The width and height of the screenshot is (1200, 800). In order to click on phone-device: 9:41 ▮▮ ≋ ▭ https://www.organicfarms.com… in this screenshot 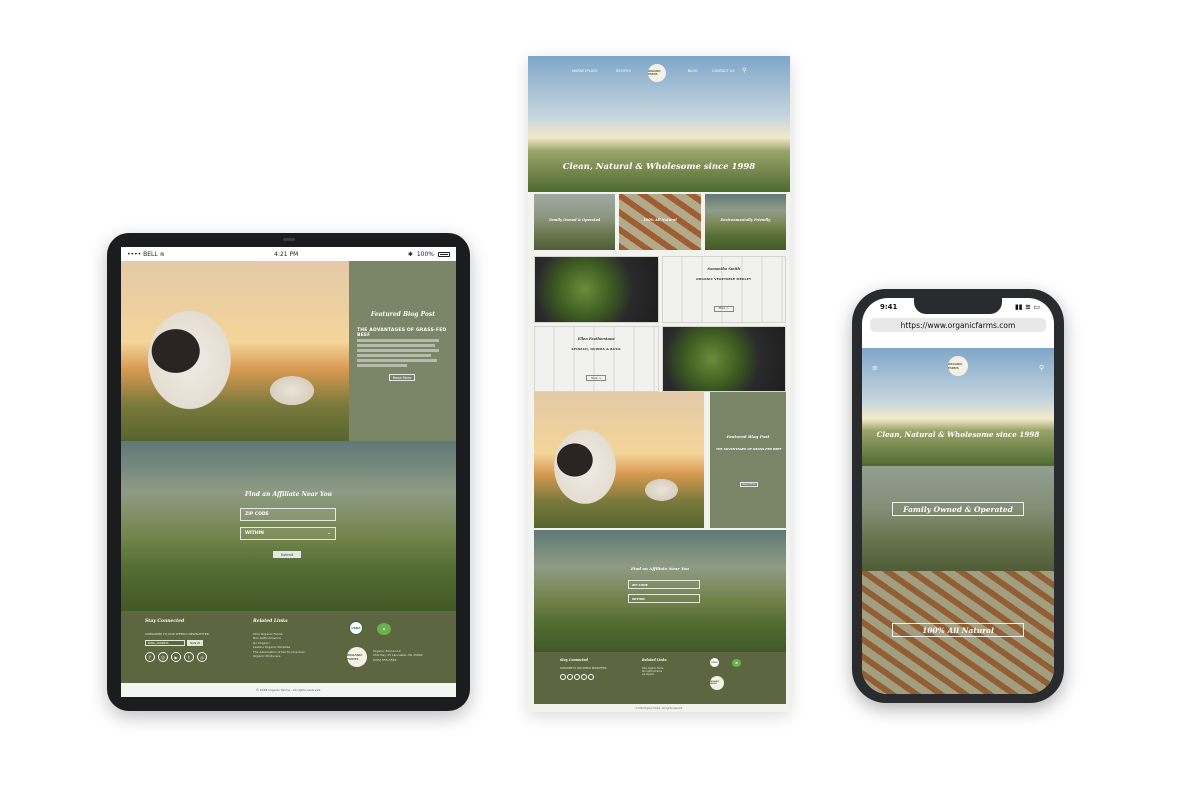, I will do `click(958, 496)`.